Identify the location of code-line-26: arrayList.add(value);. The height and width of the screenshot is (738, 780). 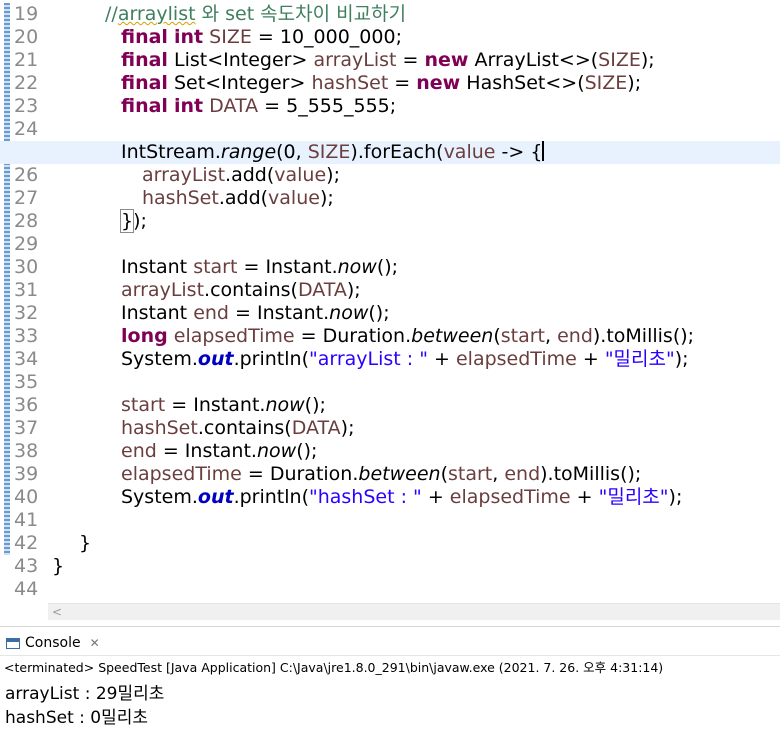
(390, 175).